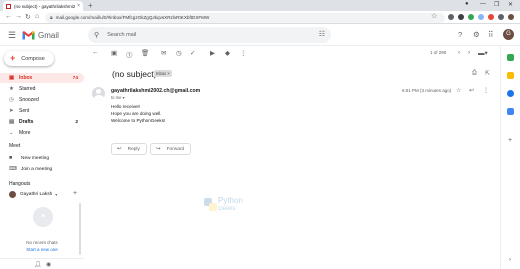 The image size is (520, 269). What do you see at coordinates (48, 264) in the screenshot?
I see `hangouts-icon: ◉` at bounding box center [48, 264].